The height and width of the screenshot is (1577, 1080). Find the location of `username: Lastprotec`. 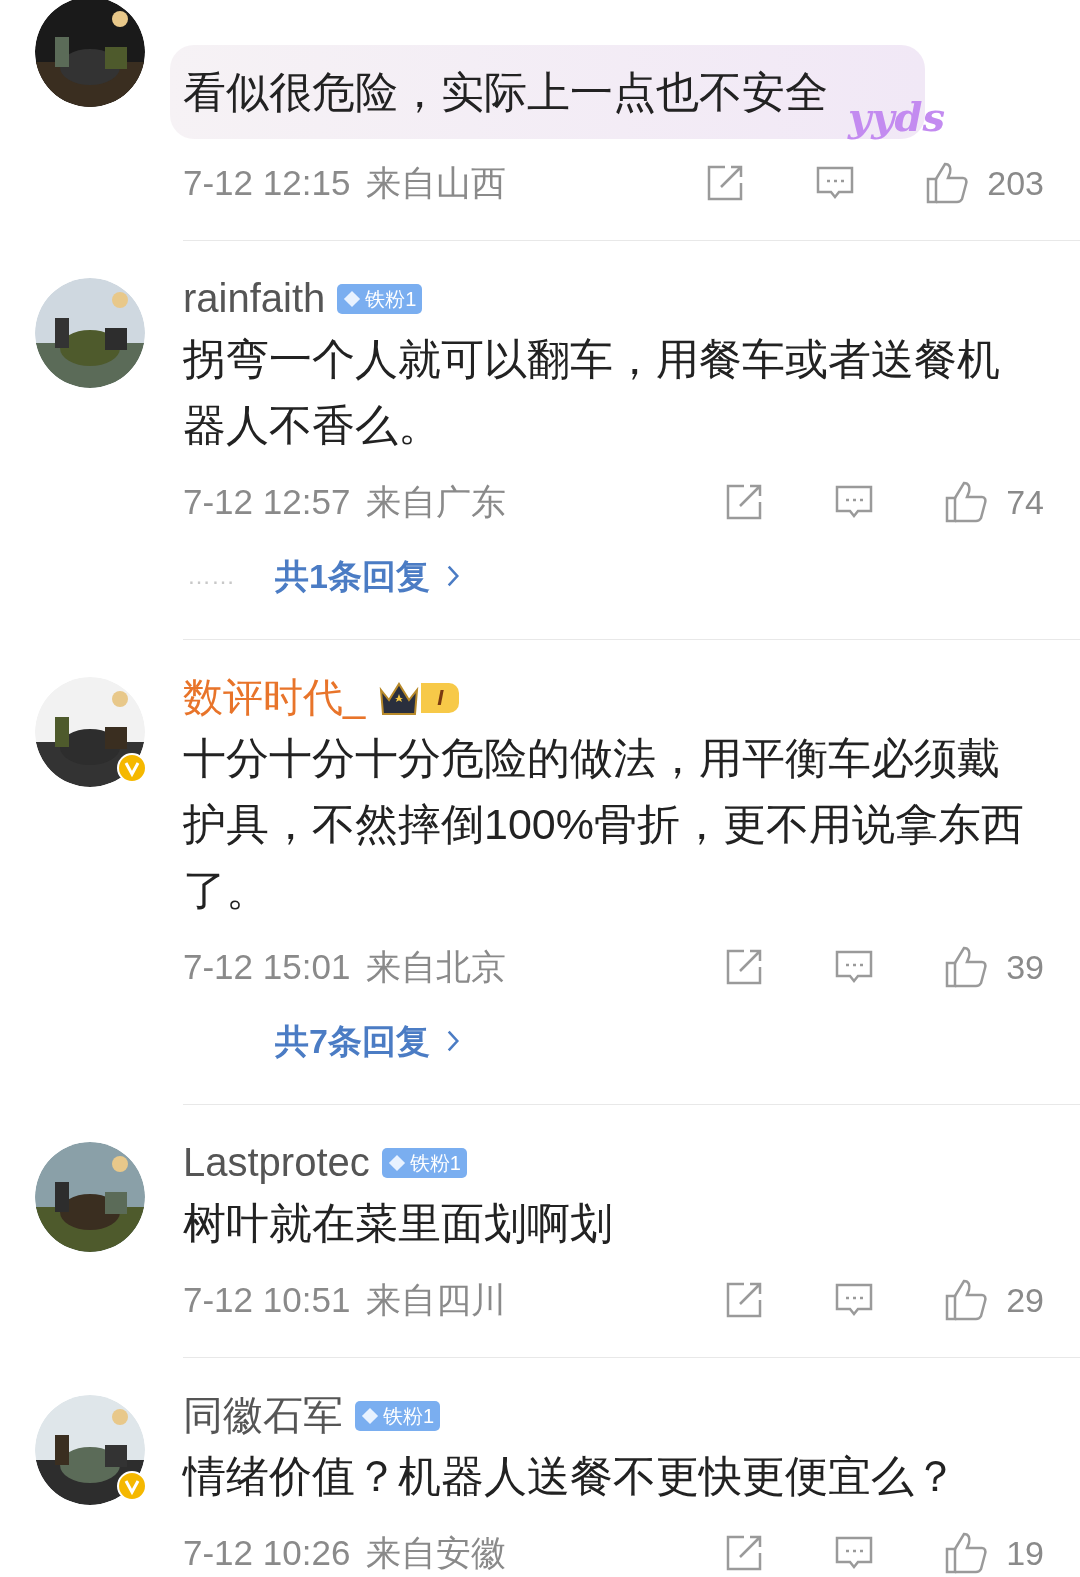

username: Lastprotec is located at coordinates (276, 1162).